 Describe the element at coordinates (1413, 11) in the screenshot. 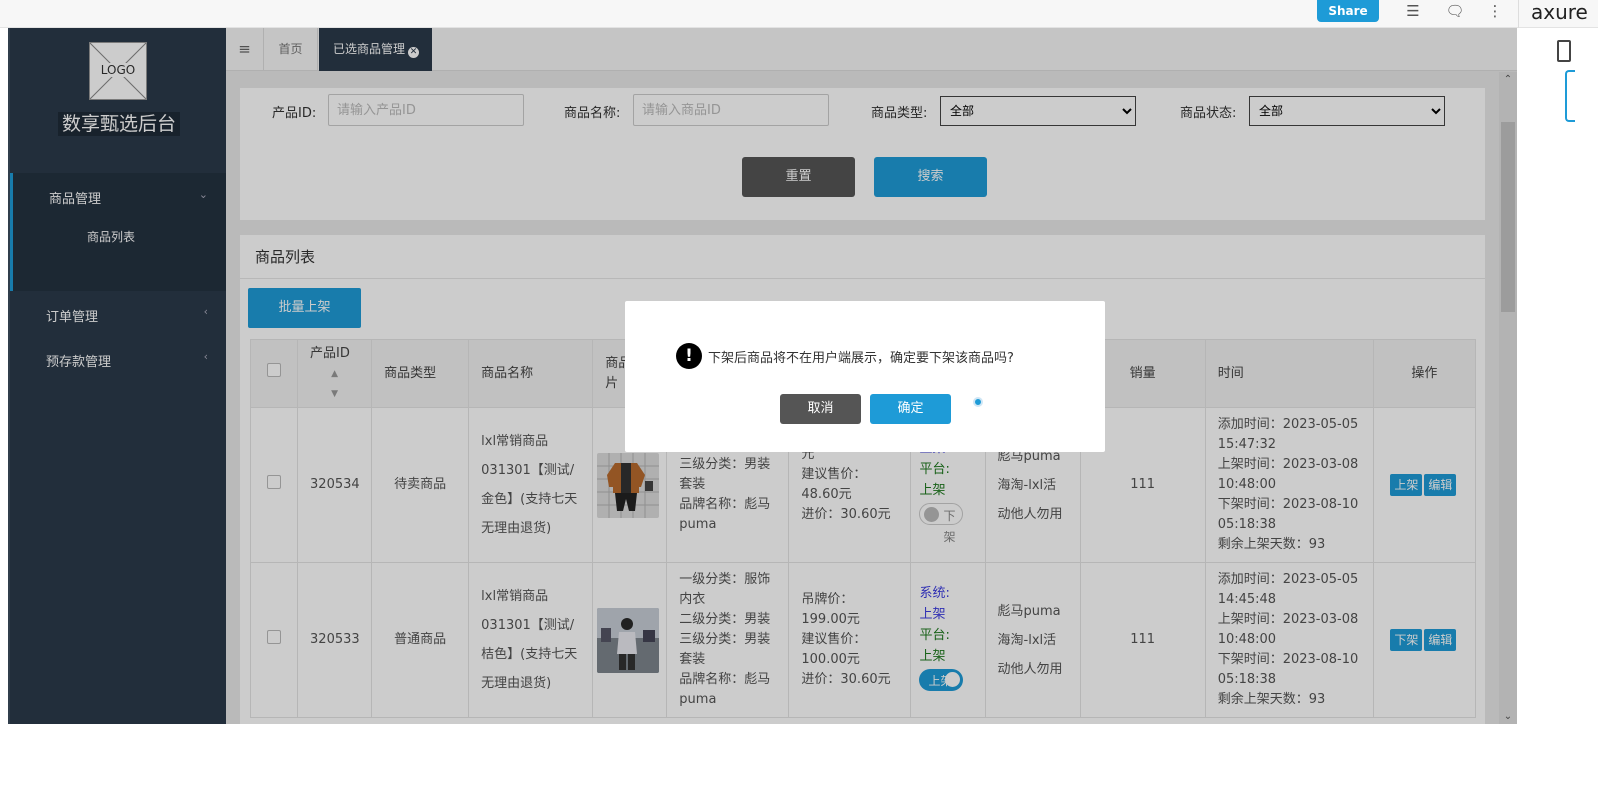

I see `document-icon: ☰` at that location.